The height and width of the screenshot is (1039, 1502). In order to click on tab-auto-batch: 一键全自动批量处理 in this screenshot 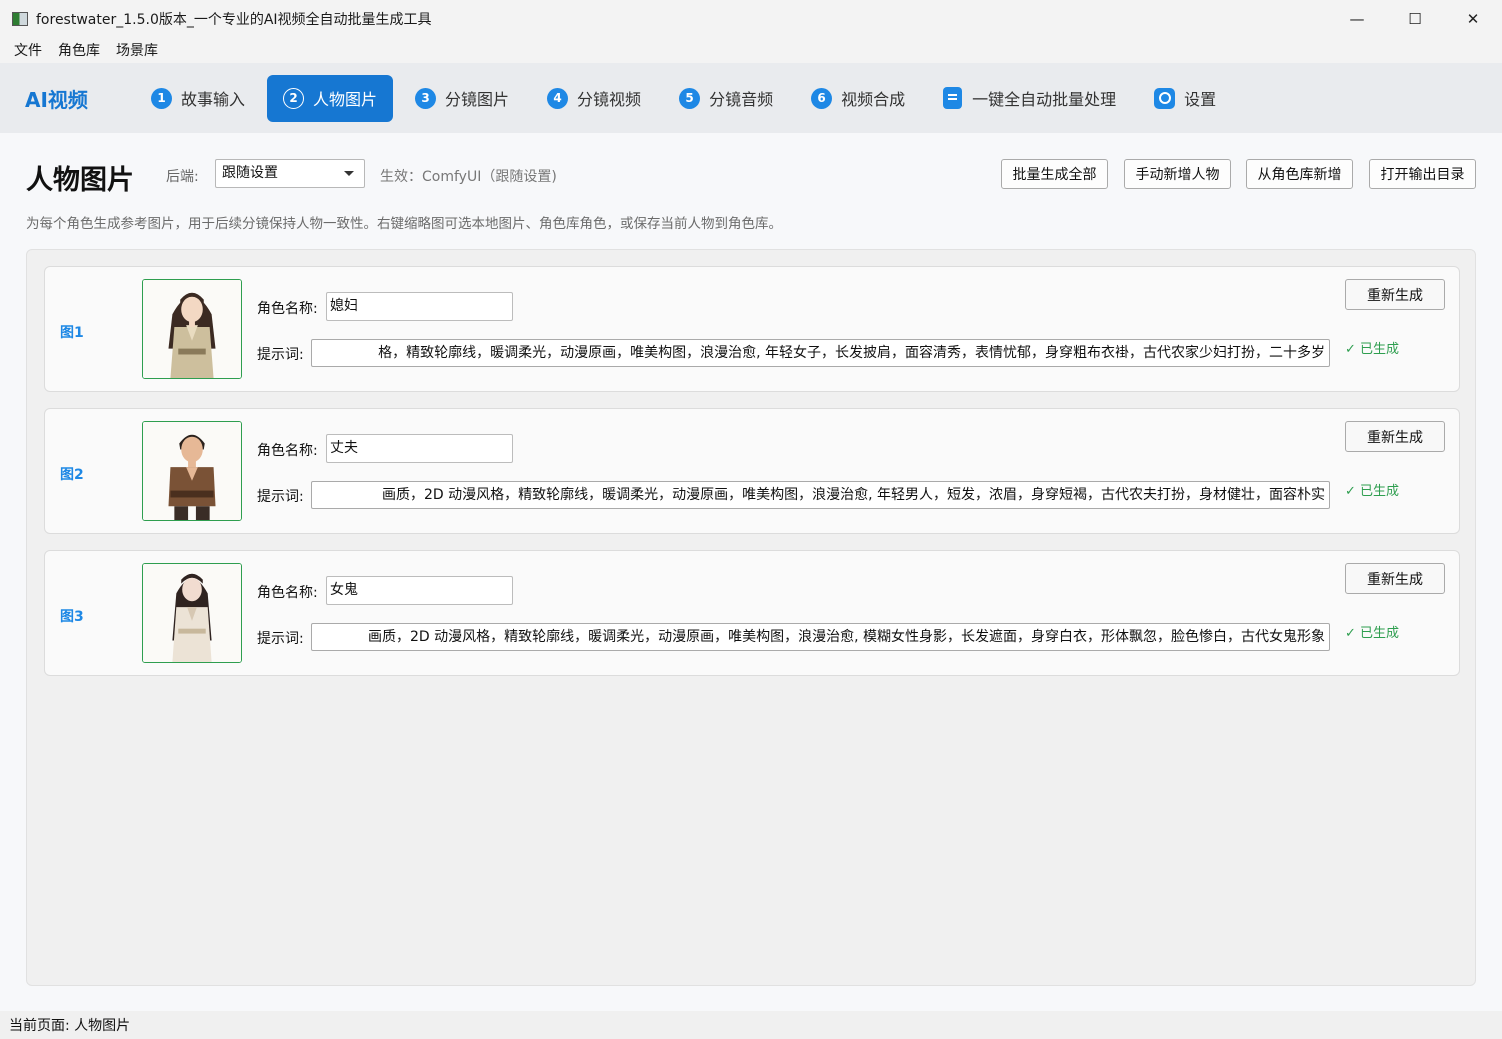, I will do `click(1029, 98)`.